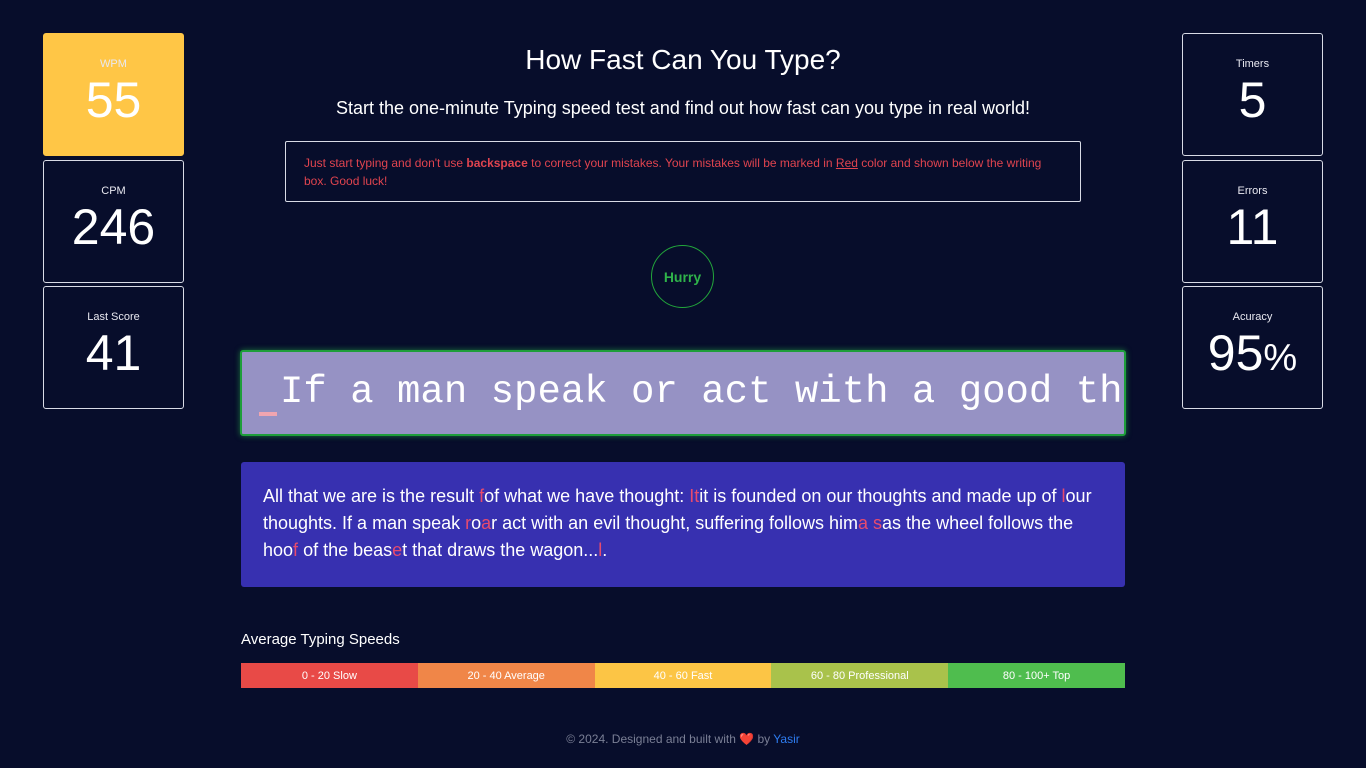 The width and height of the screenshot is (1366, 768). Describe the element at coordinates (113, 353) in the screenshot. I see `last-score-value: 41` at that location.